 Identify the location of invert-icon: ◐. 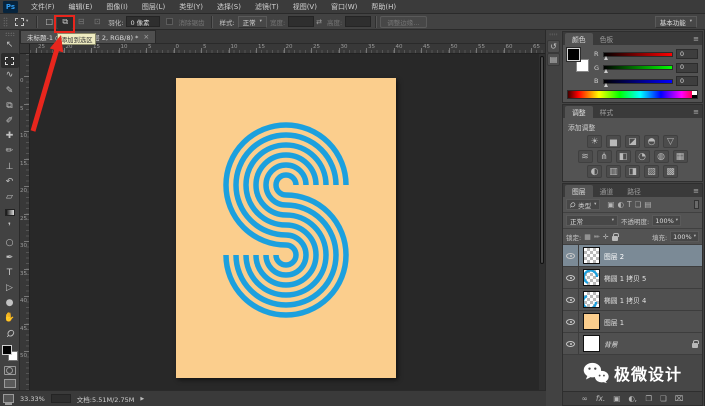
(594, 171).